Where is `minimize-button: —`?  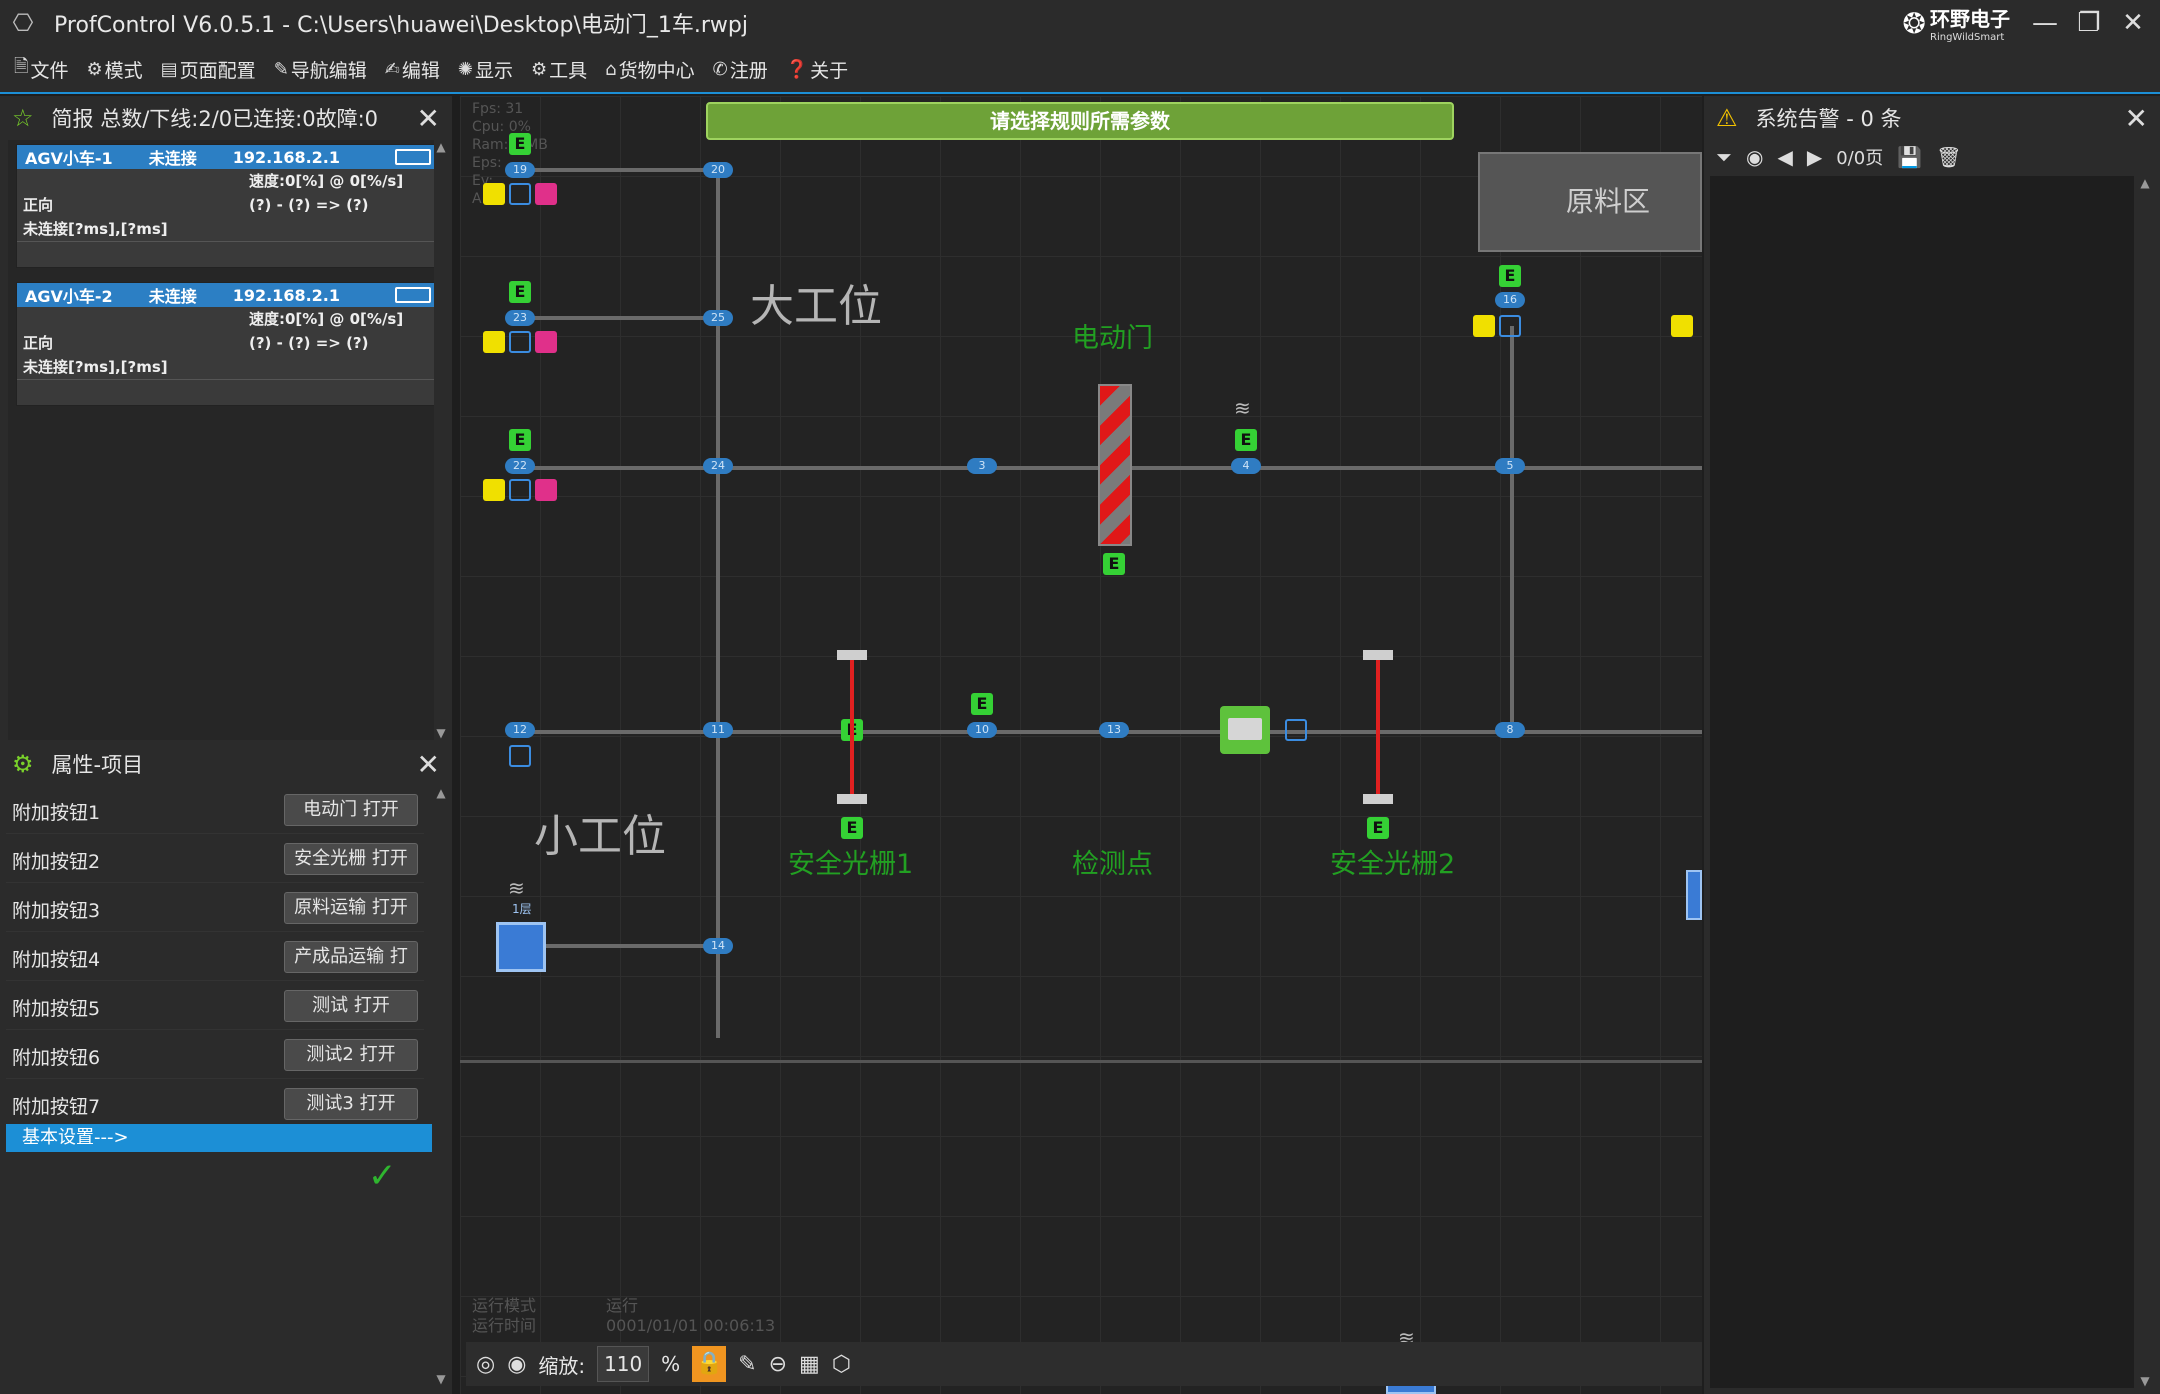
minimize-button: — is located at coordinates (2045, 23).